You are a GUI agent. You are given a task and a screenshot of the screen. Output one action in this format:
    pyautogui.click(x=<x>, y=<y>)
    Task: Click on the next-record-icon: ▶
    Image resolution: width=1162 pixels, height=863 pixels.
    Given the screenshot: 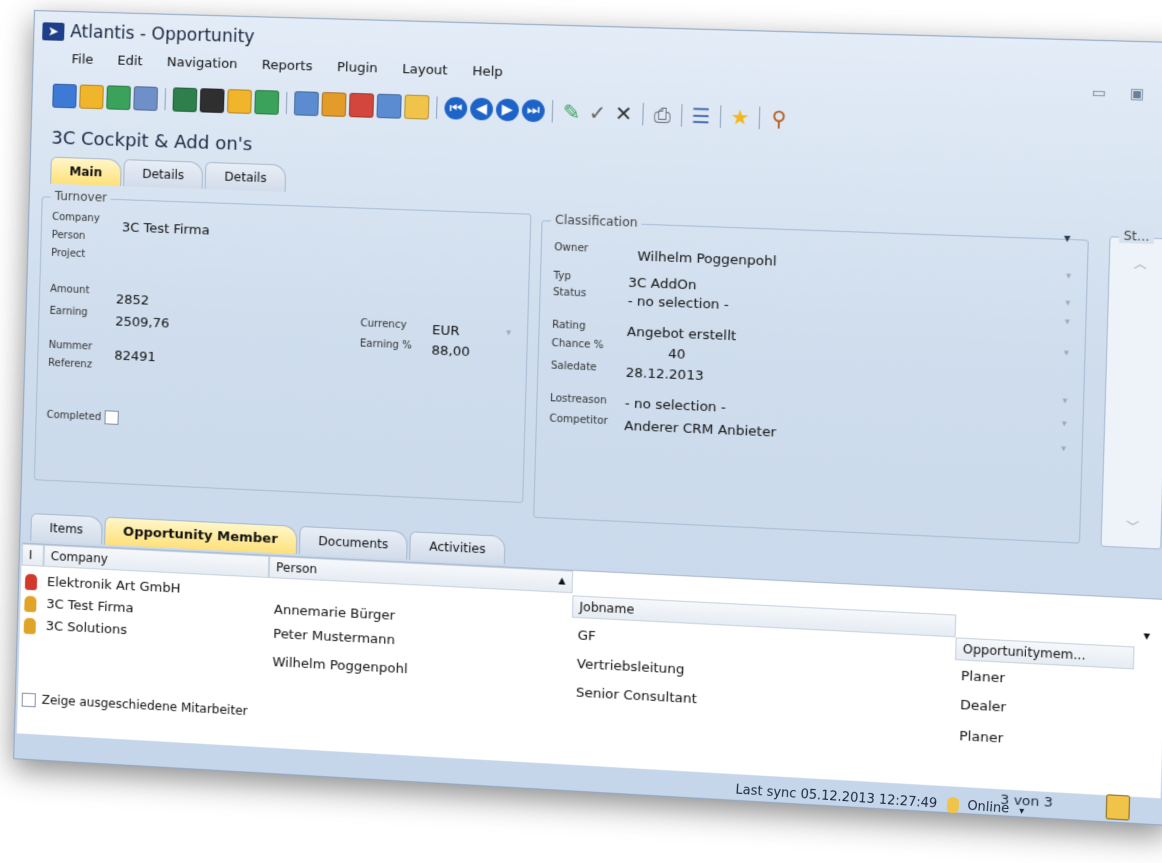 What is the action you would take?
    pyautogui.click(x=507, y=110)
    